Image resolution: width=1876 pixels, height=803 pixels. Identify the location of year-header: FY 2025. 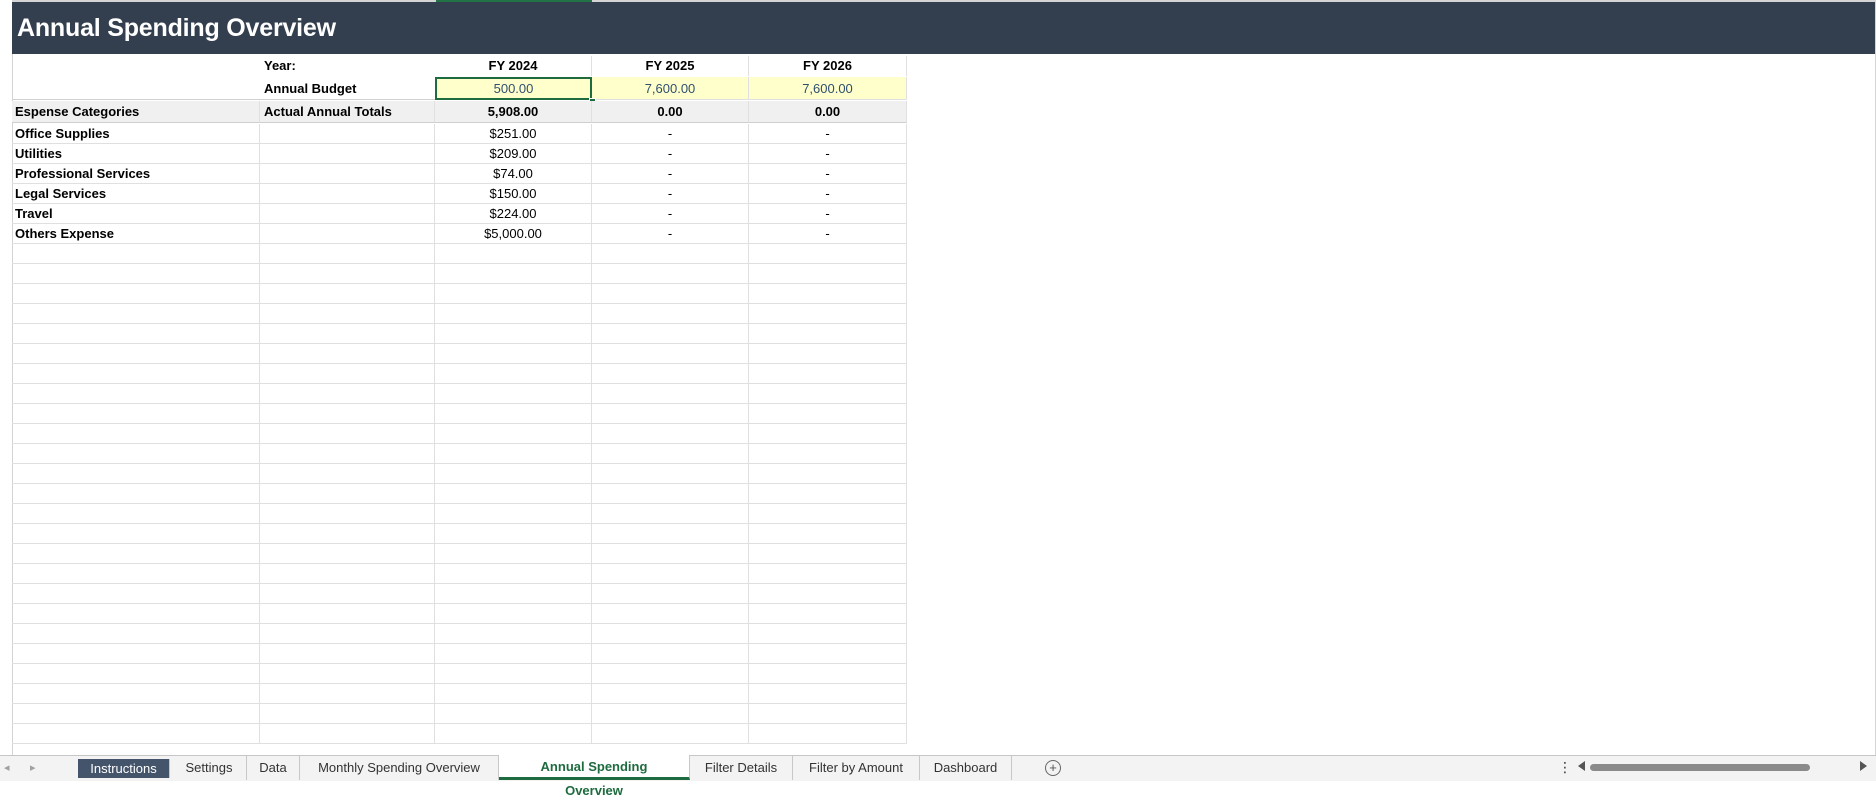
(670, 66).